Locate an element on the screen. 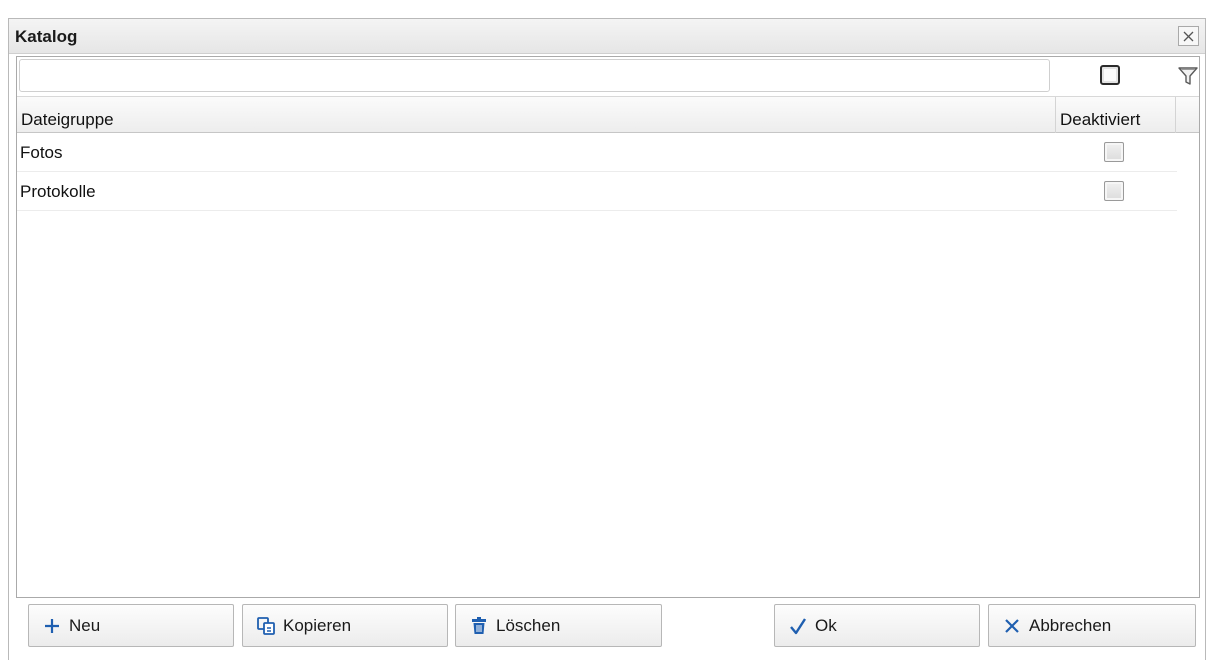 The width and height of the screenshot is (1213, 666). cancel-button: Abbrechen is located at coordinates (1092, 625).